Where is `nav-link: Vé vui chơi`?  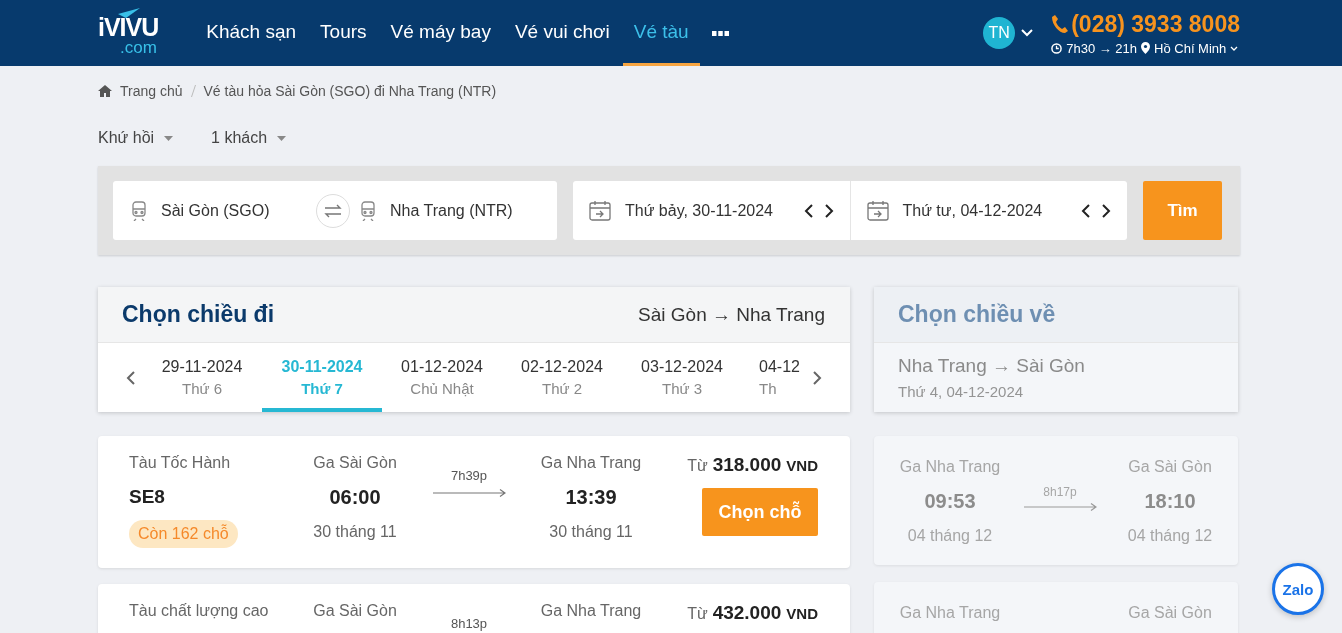 nav-link: Vé vui chơi is located at coordinates (562, 33).